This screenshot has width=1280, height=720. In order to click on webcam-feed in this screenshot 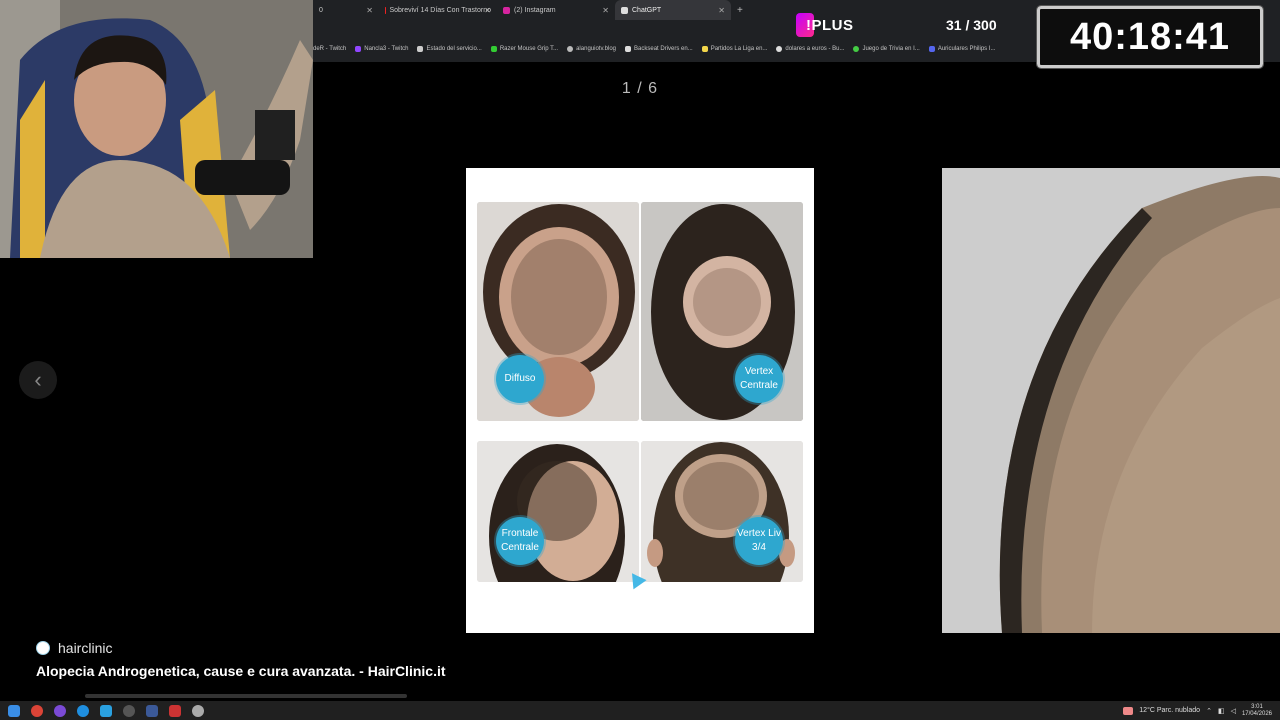, I will do `click(156, 129)`.